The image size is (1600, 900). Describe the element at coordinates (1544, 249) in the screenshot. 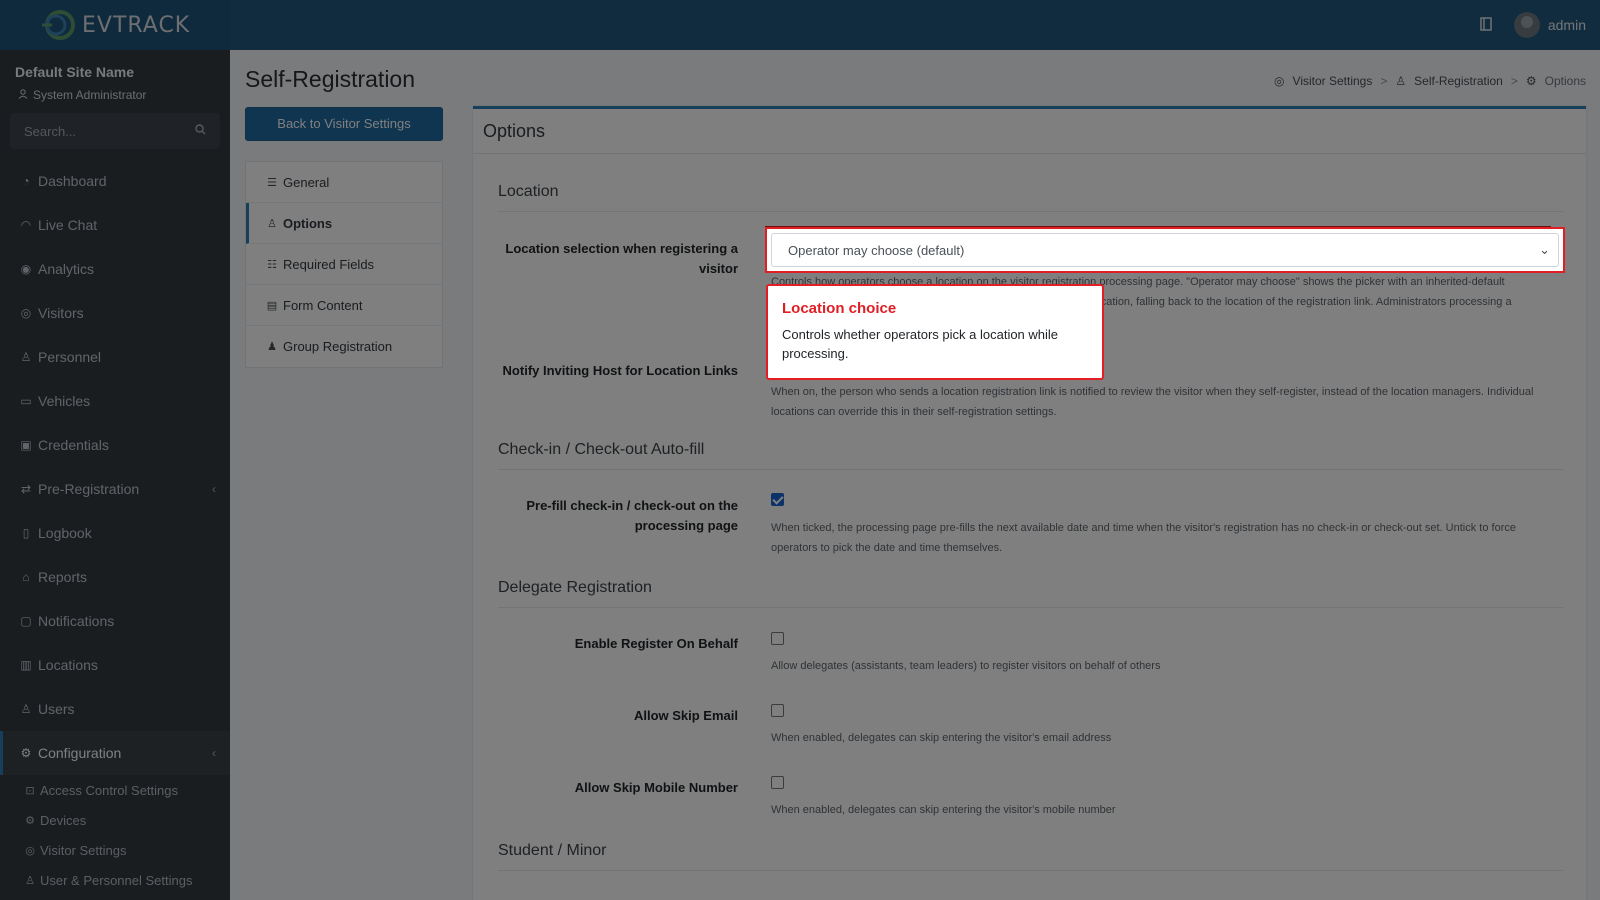

I see `chevron-down-icon: ⌄` at that location.